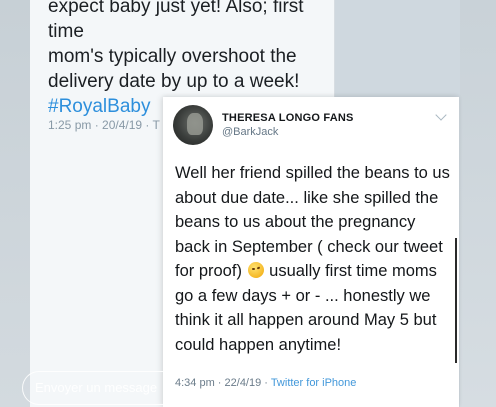  I want to click on message-input: Envoyer un message, so click(223, 388).